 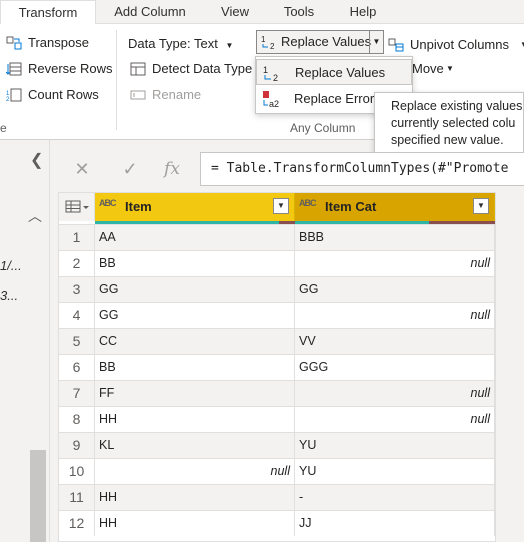 I want to click on tab-add-column: Add Column, so click(x=150, y=12).